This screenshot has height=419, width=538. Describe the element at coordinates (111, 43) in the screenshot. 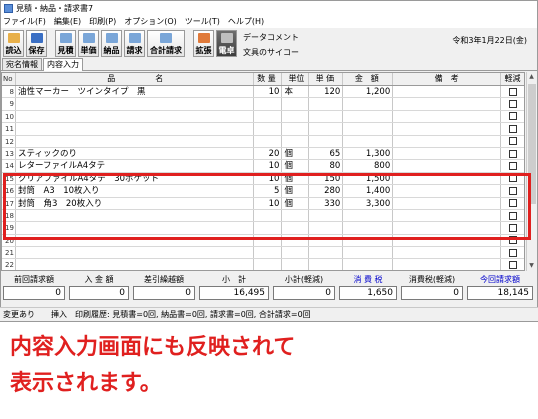

I see `delivery-button: 納品` at that location.